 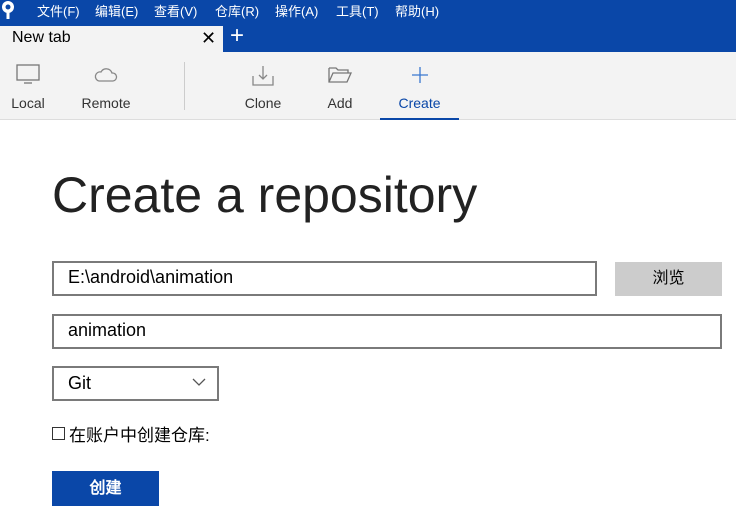 I want to click on vcs-selected-value: Git, so click(x=80, y=383).